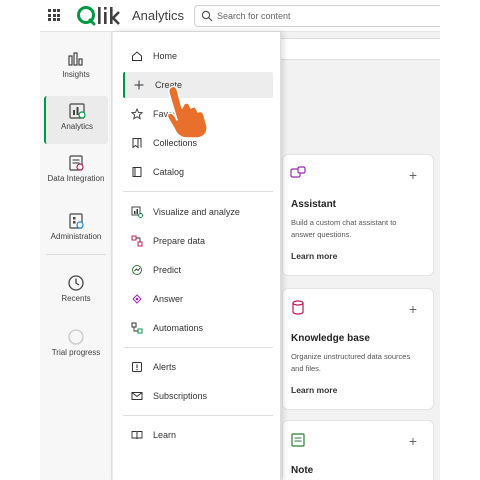  I want to click on menu-item-home: Home, so click(198, 56).